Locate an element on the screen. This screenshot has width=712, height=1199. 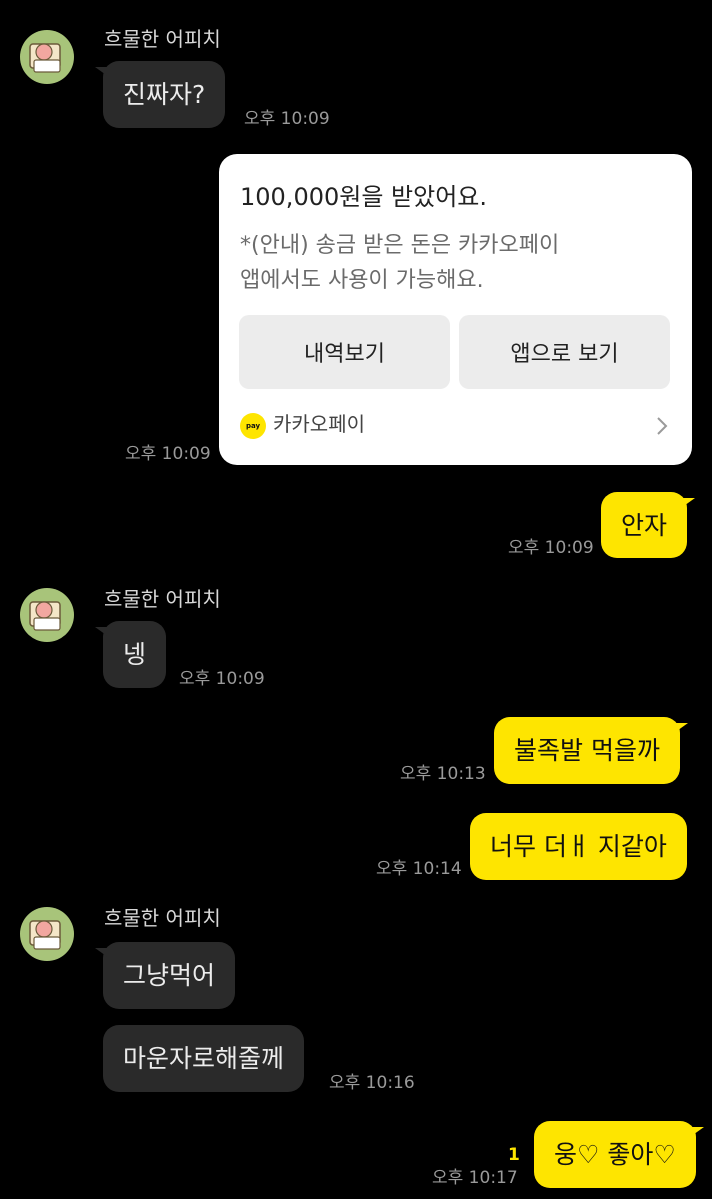
open-app-button: 앱으로 보기 is located at coordinates (564, 352).